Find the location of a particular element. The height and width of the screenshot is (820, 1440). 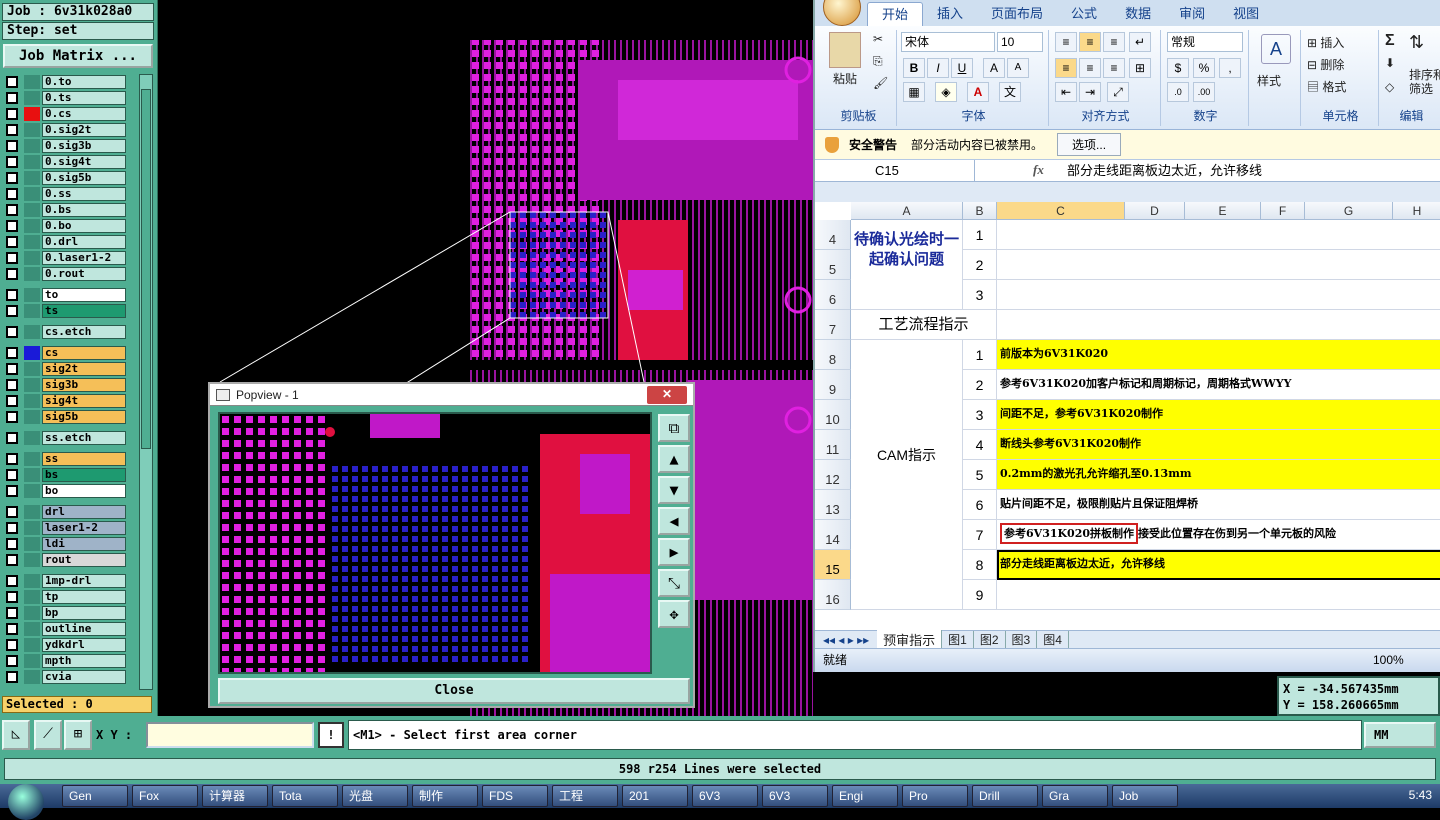

layer-name: ldi is located at coordinates (84, 544).